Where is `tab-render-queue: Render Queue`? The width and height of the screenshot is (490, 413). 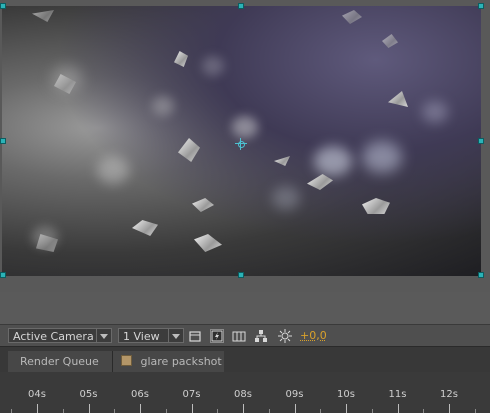
tab-render-queue: Render Queue is located at coordinates (60, 362).